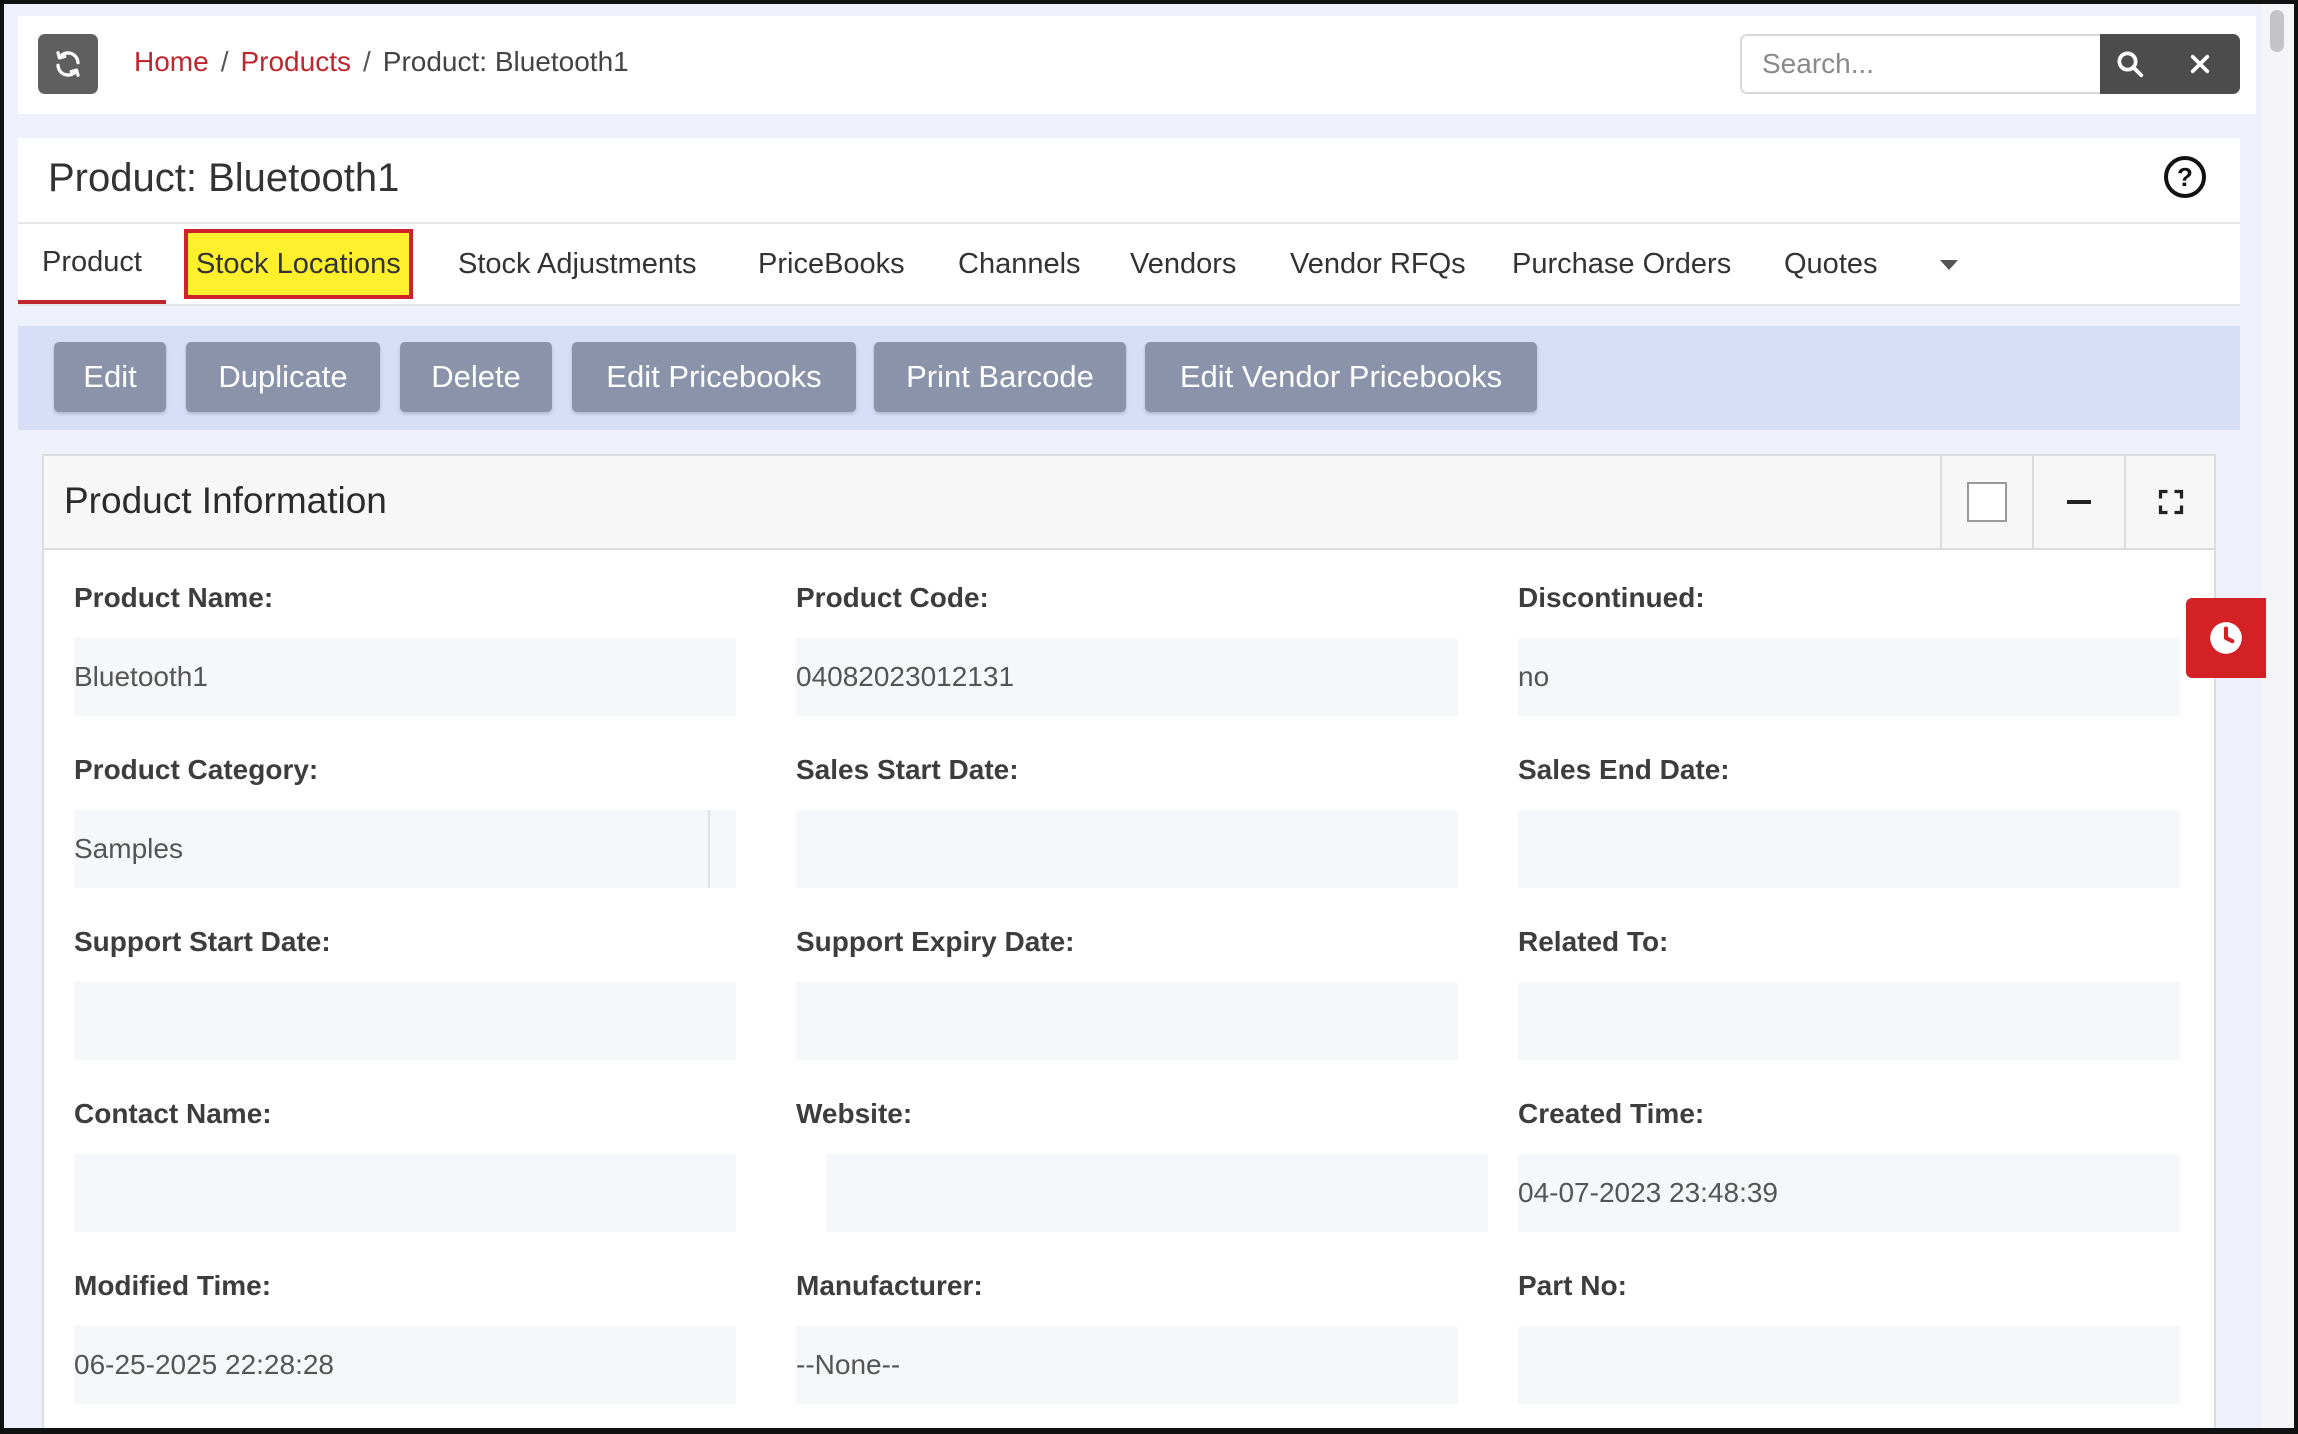 The width and height of the screenshot is (2298, 1434). I want to click on tab-vendor-rfqs: Vendor RFQs, so click(1378, 264).